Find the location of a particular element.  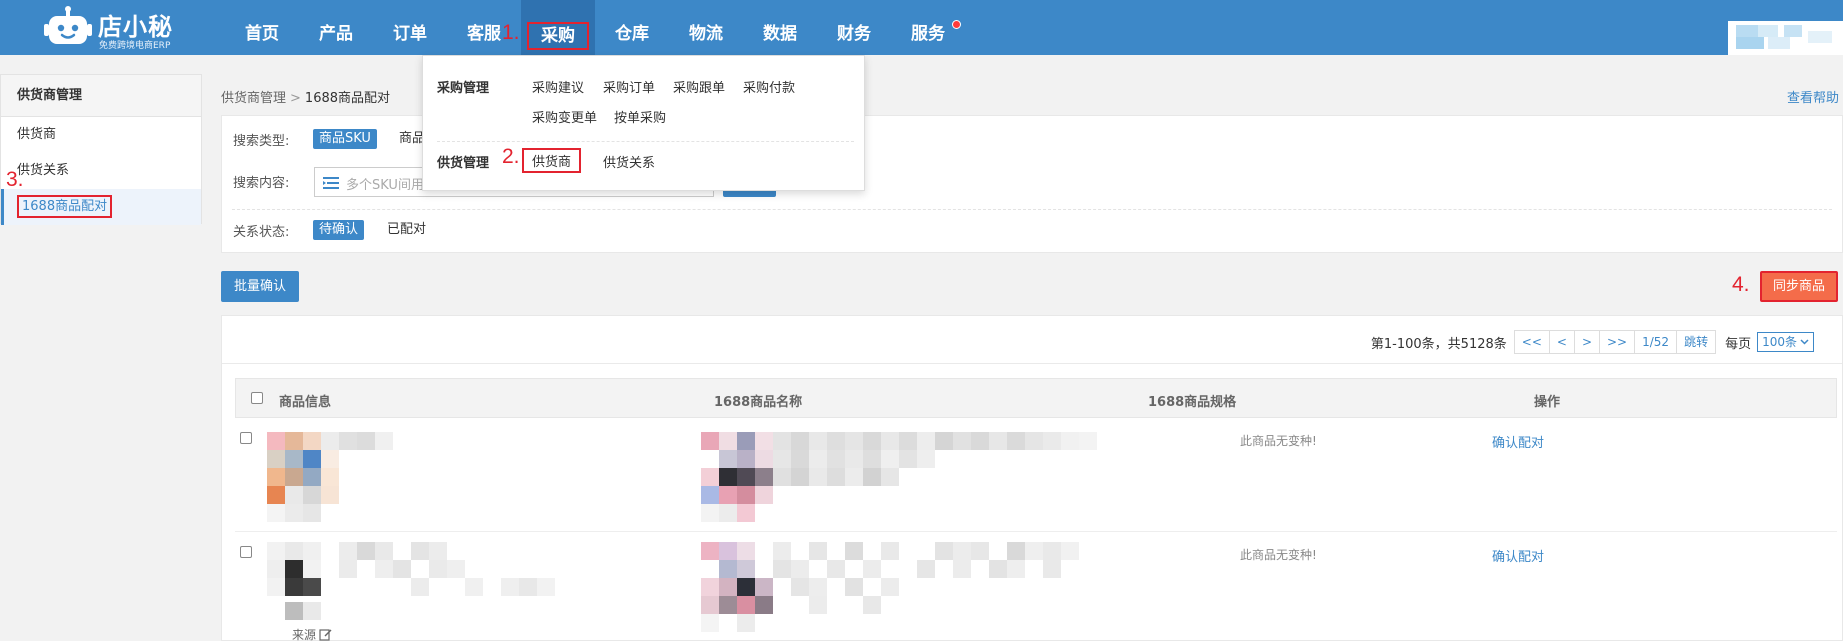

annotation-step-3: 3. is located at coordinates (15, 179).